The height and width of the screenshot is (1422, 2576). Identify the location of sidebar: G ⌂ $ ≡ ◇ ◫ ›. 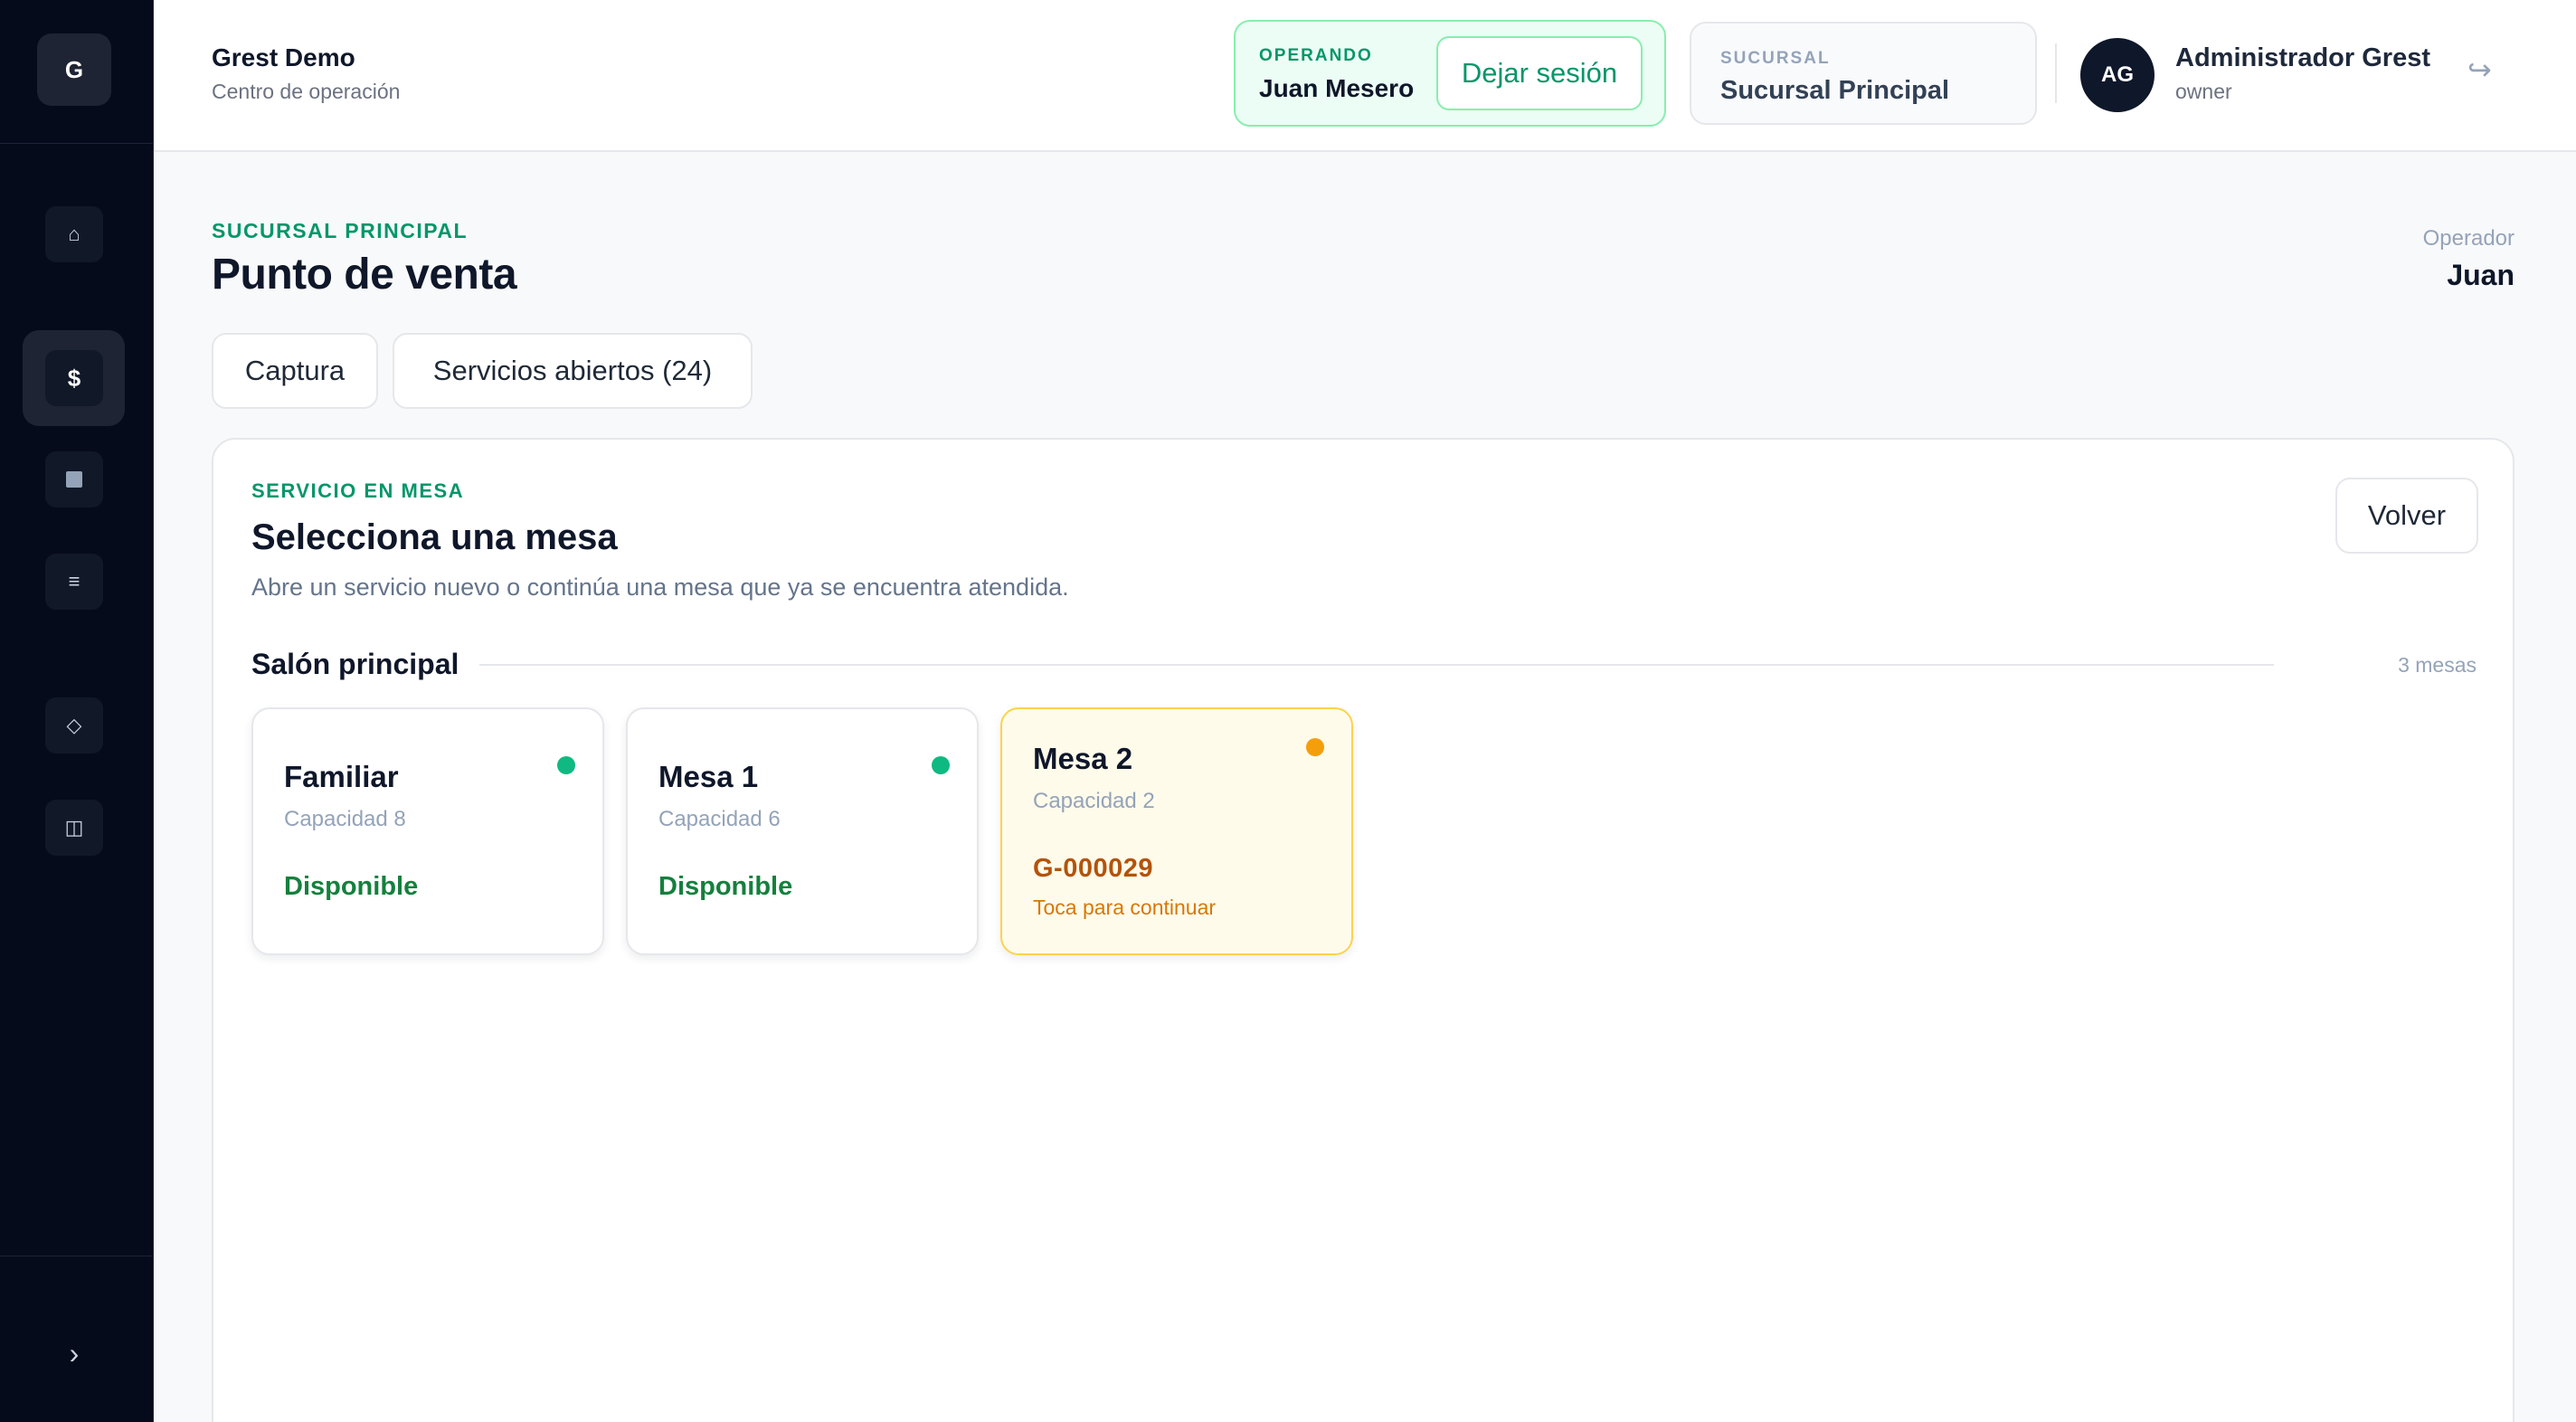
(77, 711).